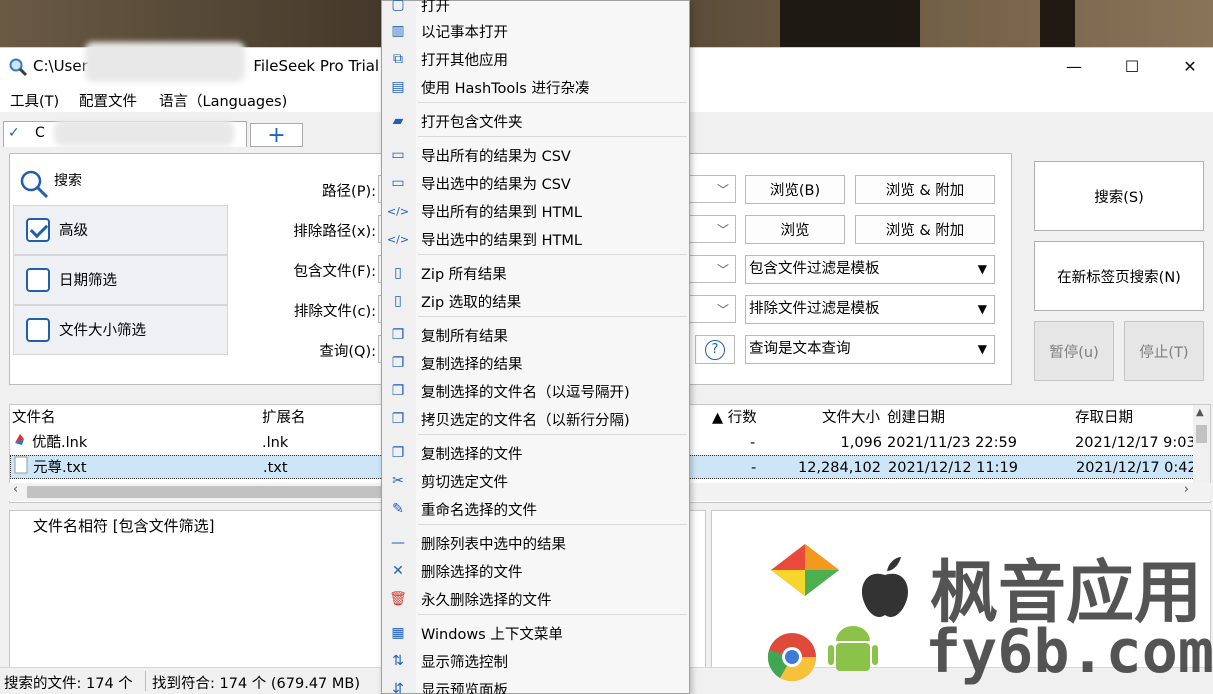  Describe the element at coordinates (535, 273) in the screenshot. I see `context-menu-item: ▯ Zip 所有结果` at that location.